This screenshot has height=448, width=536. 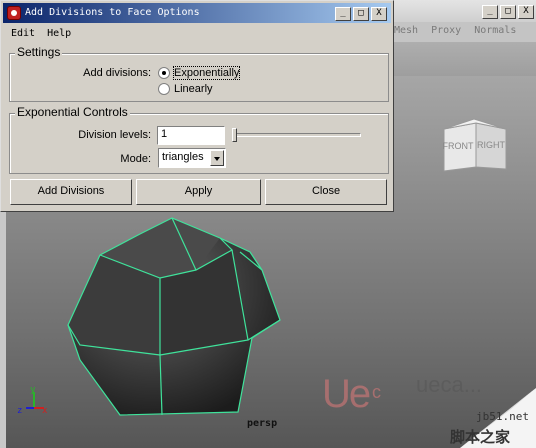 What do you see at coordinates (262, 423) in the screenshot?
I see `camera-label: persp` at bounding box center [262, 423].